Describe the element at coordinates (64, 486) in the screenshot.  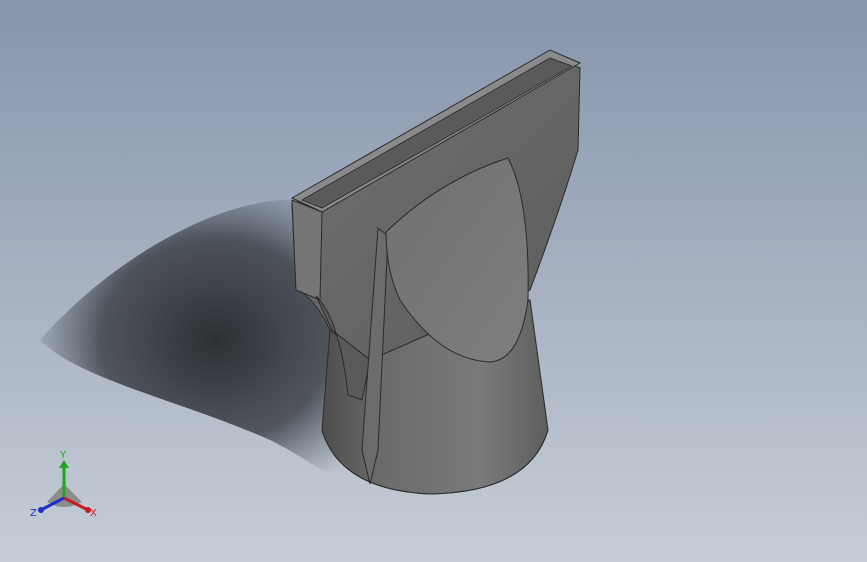
I see `reference-triad: Y X Z` at that location.